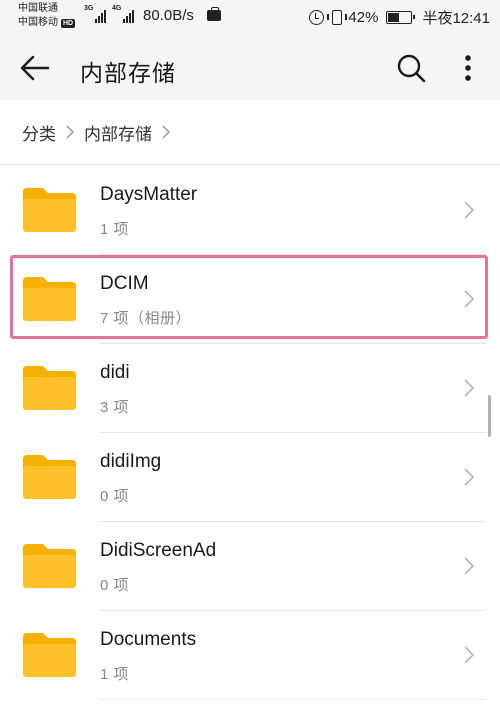 This screenshot has width=500, height=711. What do you see at coordinates (95, 14) in the screenshot?
I see `signal-icon-1: 3G` at bounding box center [95, 14].